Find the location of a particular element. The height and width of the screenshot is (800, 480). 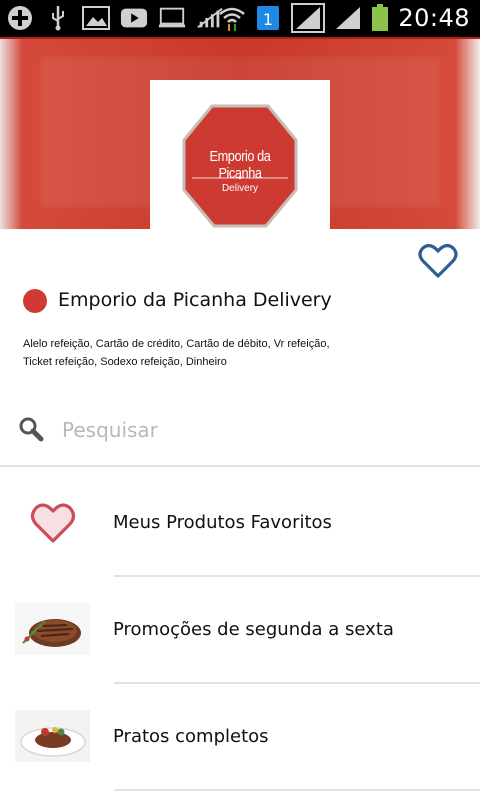

heart-icon is located at coordinates (53, 523).